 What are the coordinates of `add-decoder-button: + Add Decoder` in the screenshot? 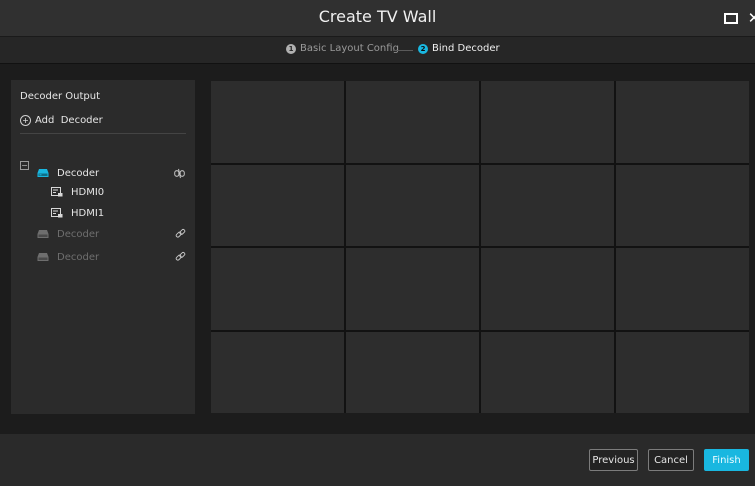 It's located at (61, 120).